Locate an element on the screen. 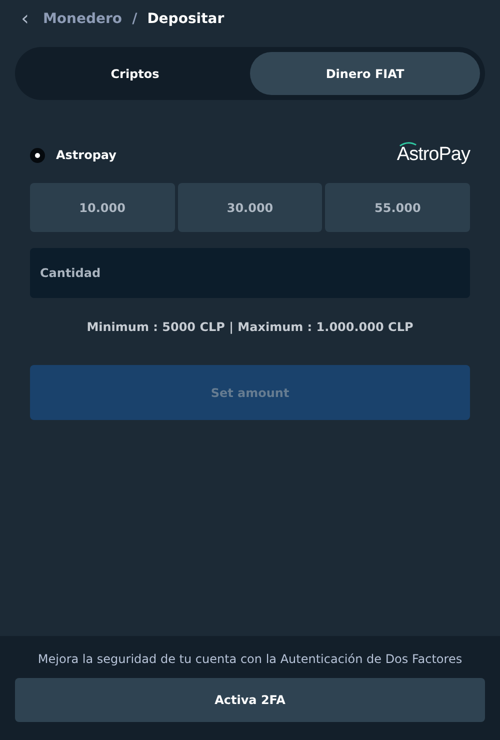 Image resolution: width=500 pixels, height=740 pixels. tab: Dinero FIAT is located at coordinates (365, 73).